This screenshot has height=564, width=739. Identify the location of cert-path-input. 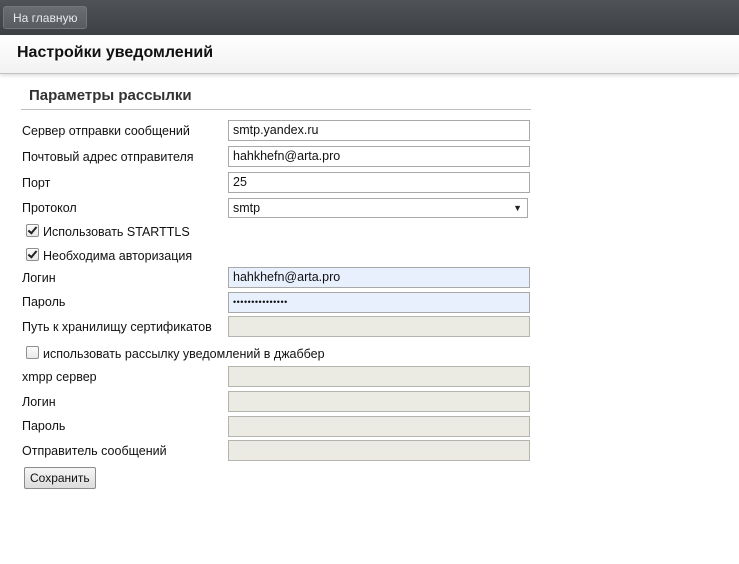
(379, 326).